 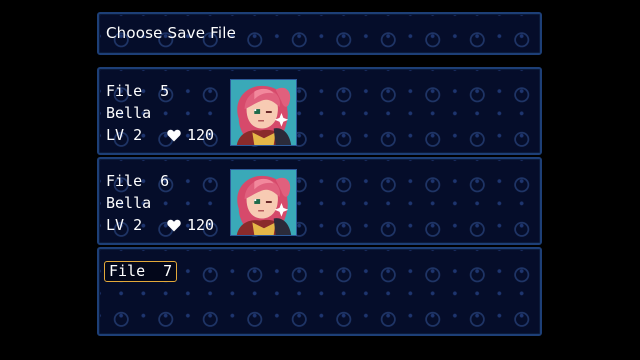 What do you see at coordinates (138, 181) in the screenshot?
I see `save-slot-label: File 6` at bounding box center [138, 181].